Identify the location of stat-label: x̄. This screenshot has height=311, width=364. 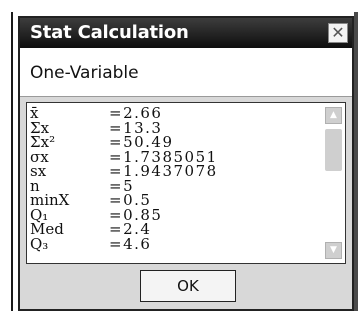
(34, 113).